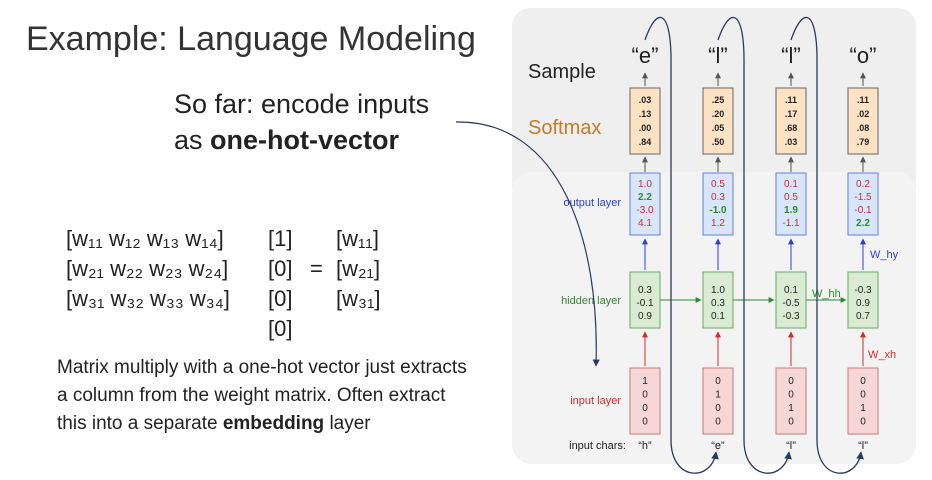 This screenshot has width=932, height=480. What do you see at coordinates (826, 294) in the screenshot?
I see `w-hh-label: W_hh` at bounding box center [826, 294].